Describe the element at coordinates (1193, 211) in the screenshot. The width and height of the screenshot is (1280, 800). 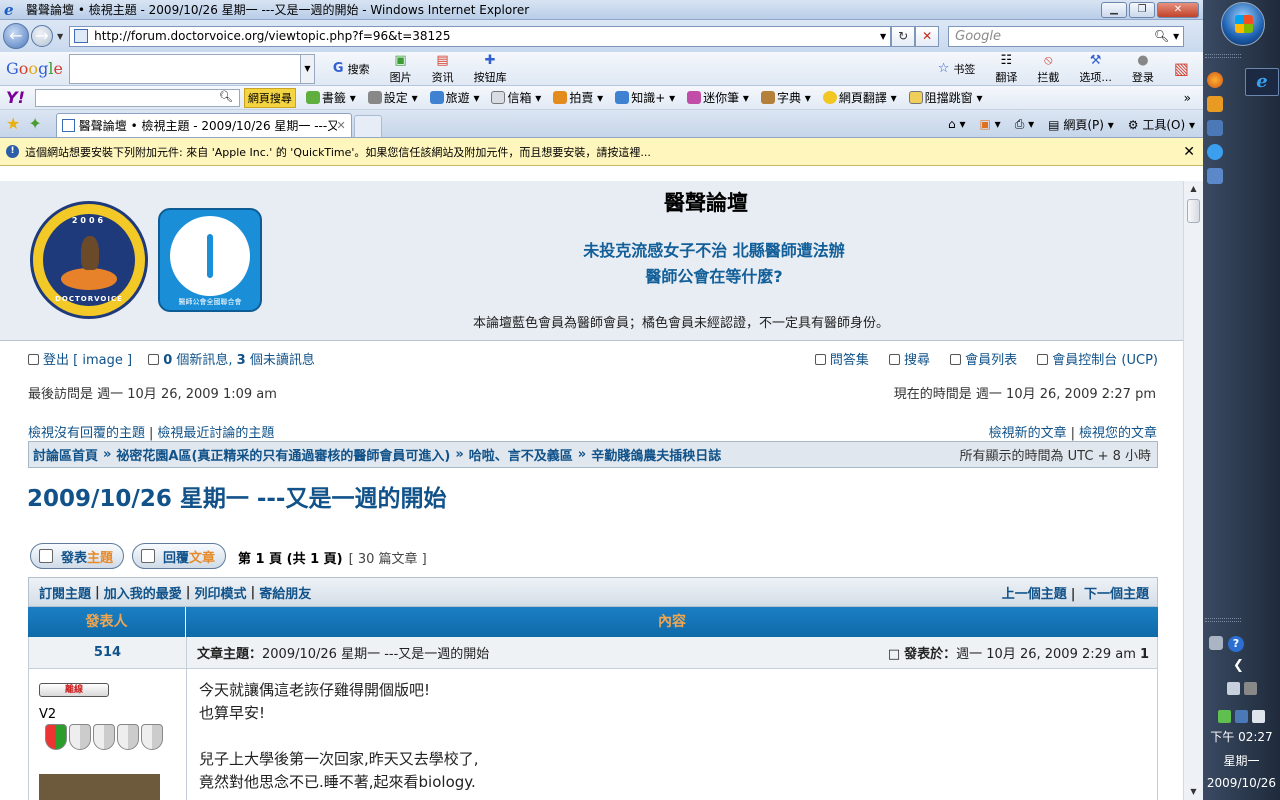
I see `scroll-thumb` at that location.